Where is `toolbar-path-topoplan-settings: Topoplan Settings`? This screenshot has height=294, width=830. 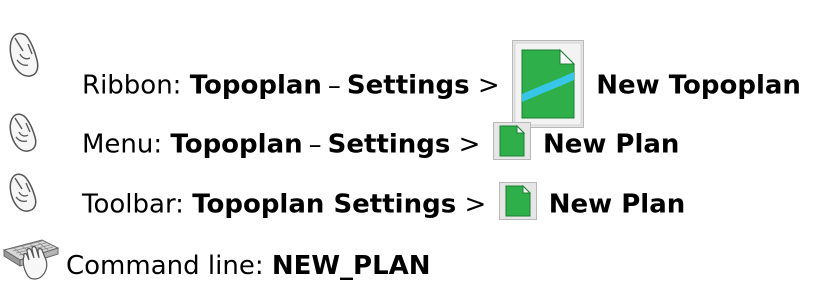
toolbar-path-topoplan-settings: Topoplan Settings is located at coordinates (324, 204).